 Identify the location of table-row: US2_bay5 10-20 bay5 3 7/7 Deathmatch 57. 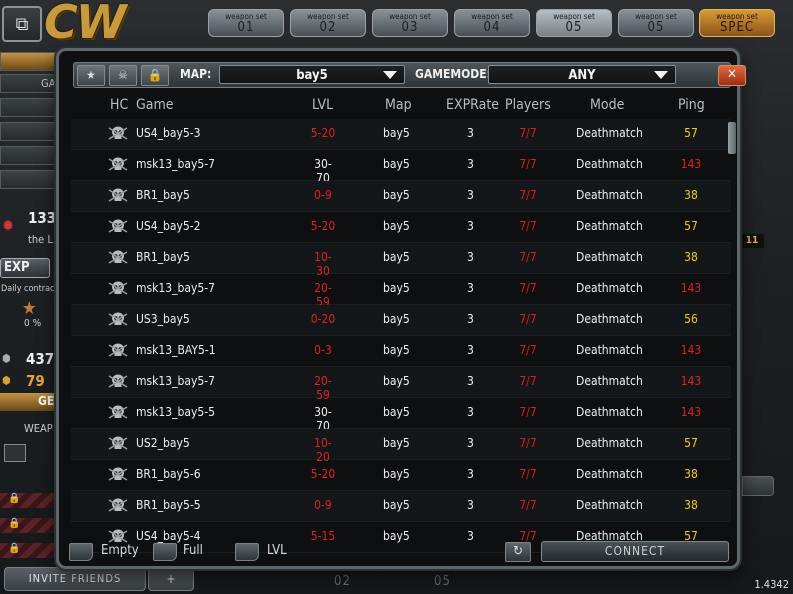
(401, 446).